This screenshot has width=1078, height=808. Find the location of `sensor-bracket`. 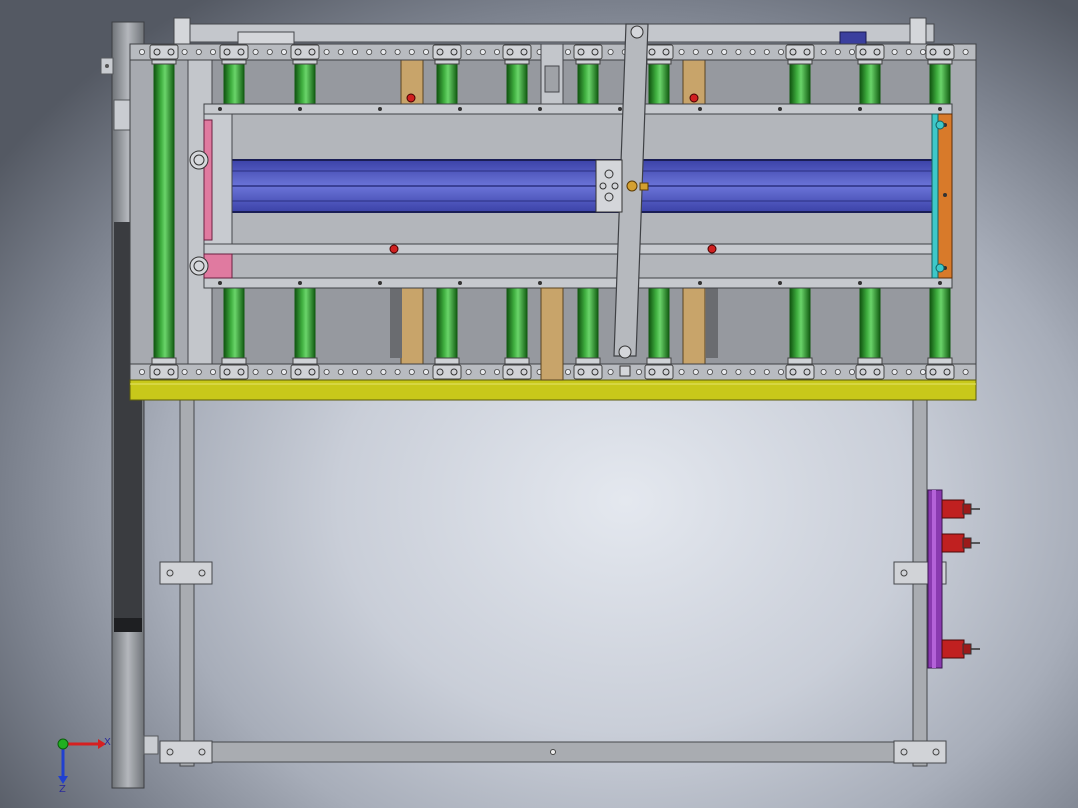

sensor-bracket is located at coordinates (953, 579).